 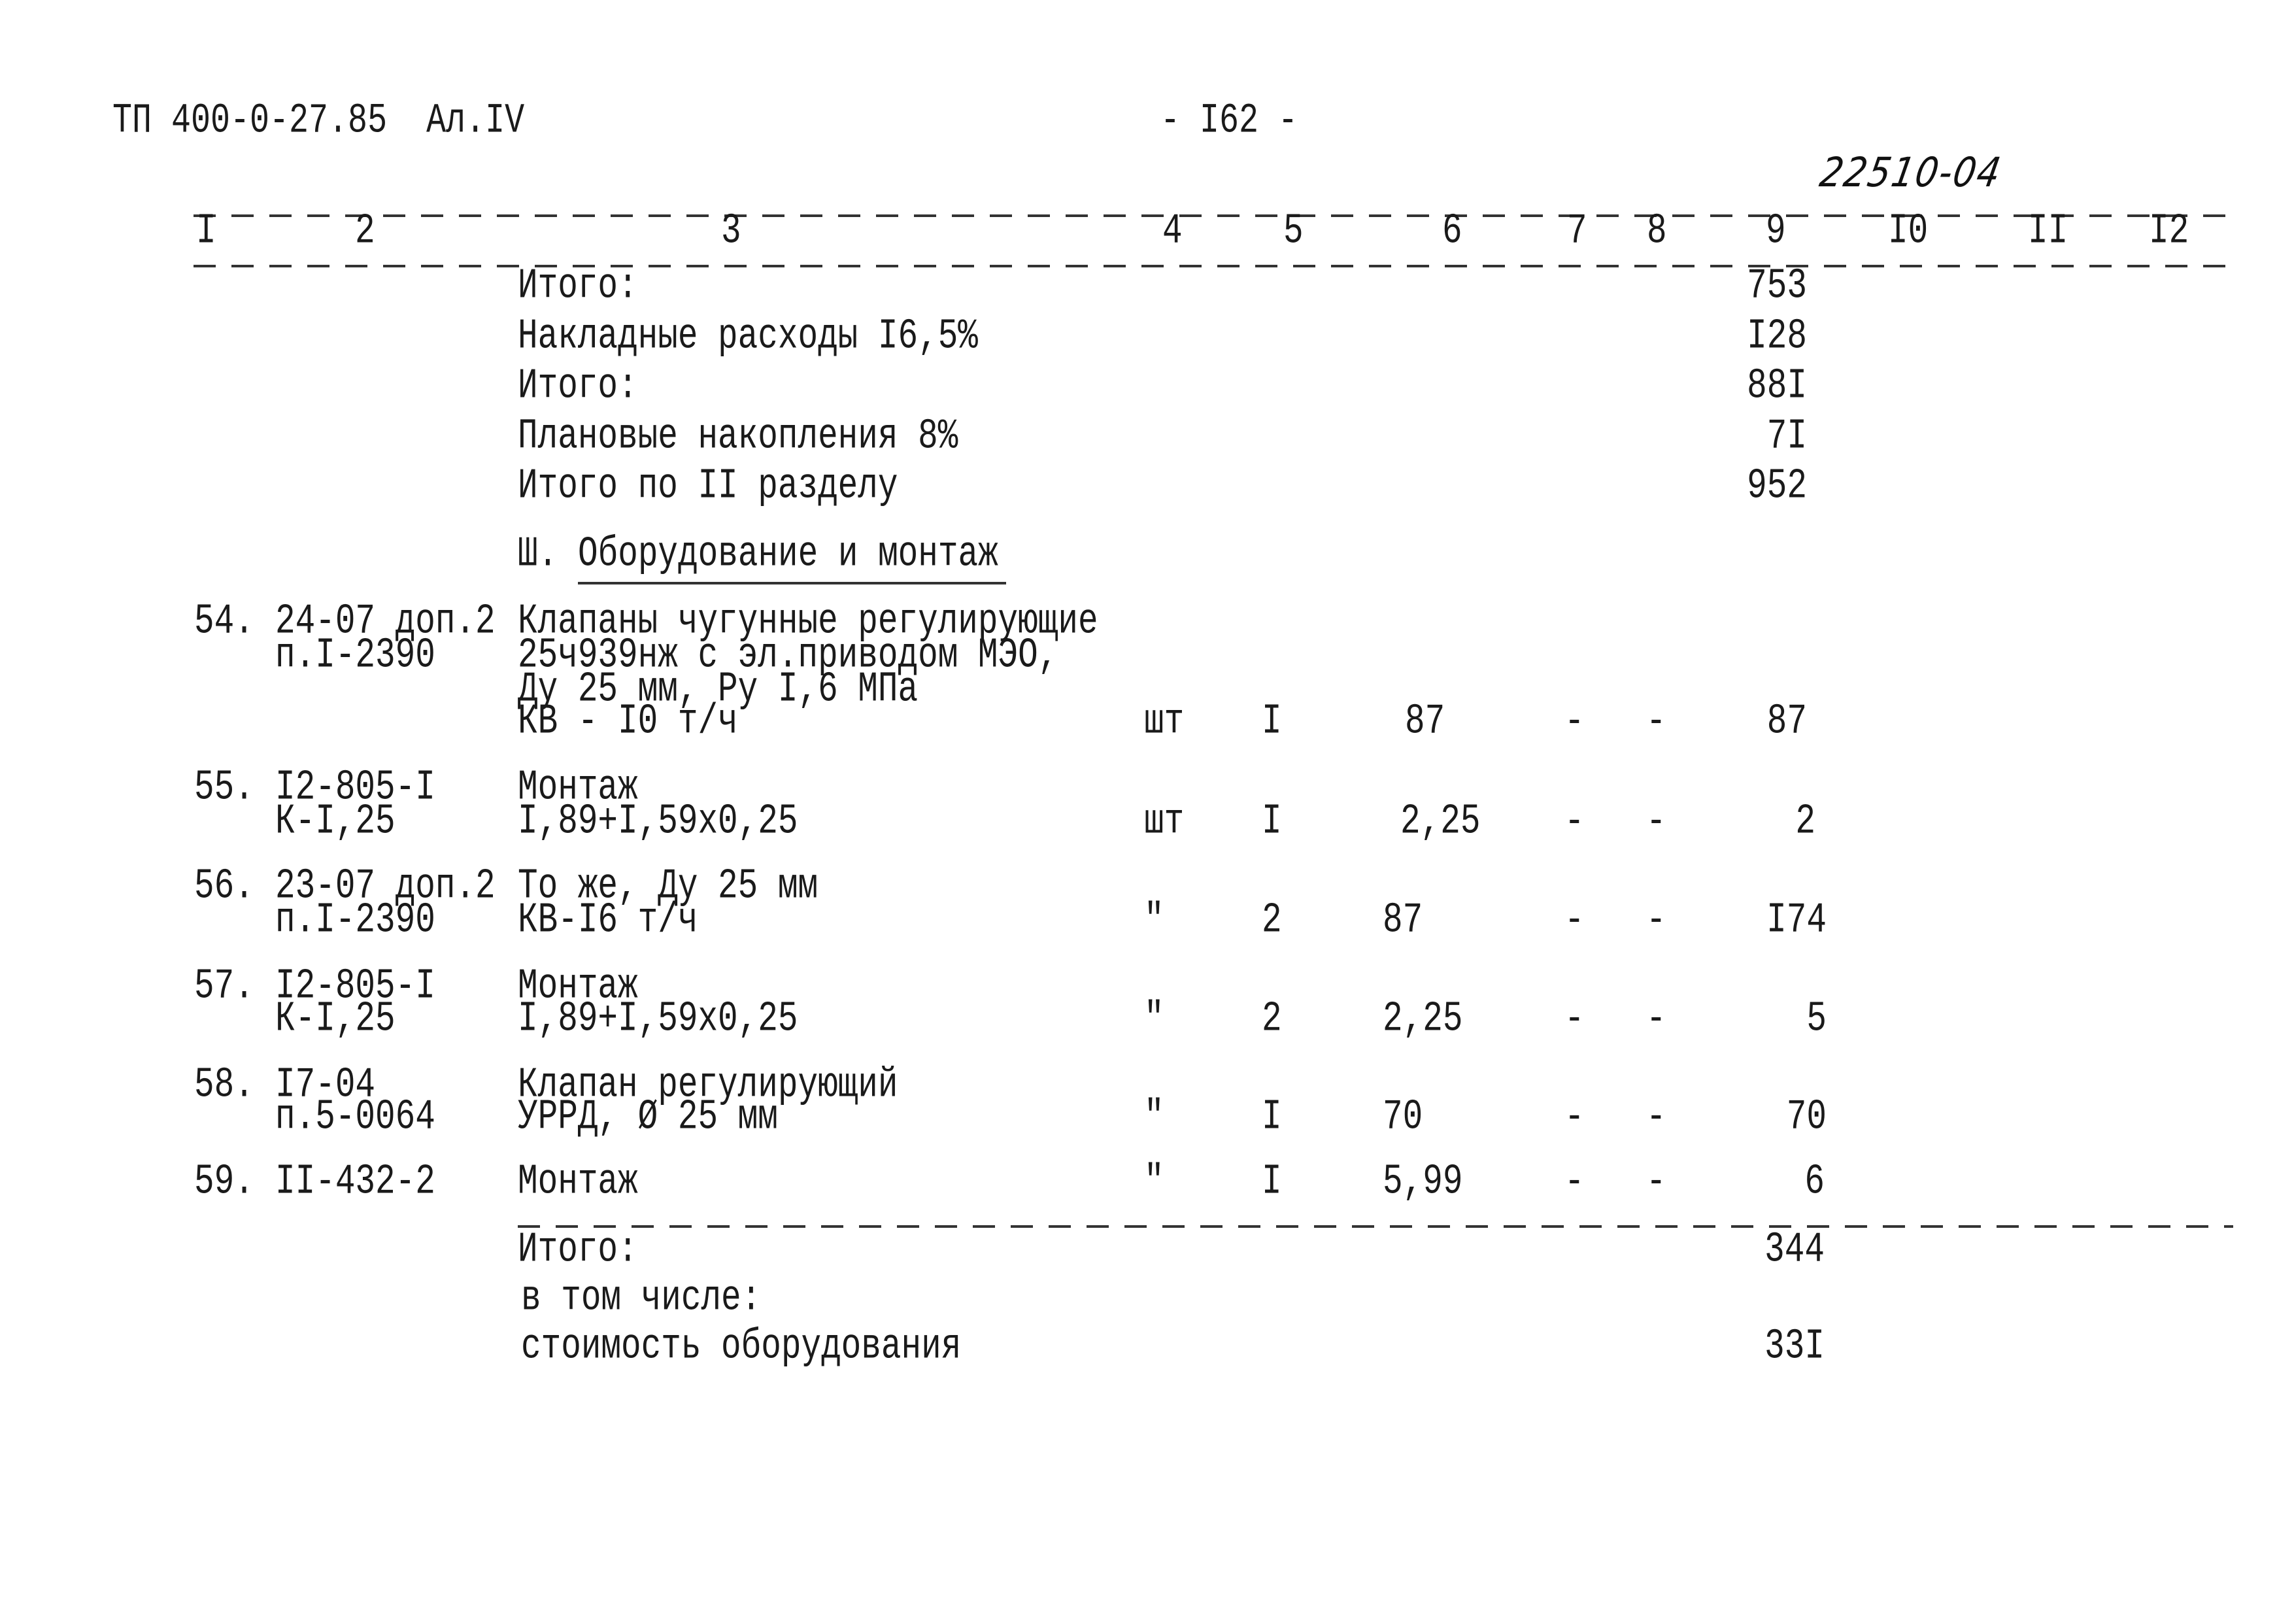 What do you see at coordinates (792, 583) in the screenshot?
I see `section-title-underline` at bounding box center [792, 583].